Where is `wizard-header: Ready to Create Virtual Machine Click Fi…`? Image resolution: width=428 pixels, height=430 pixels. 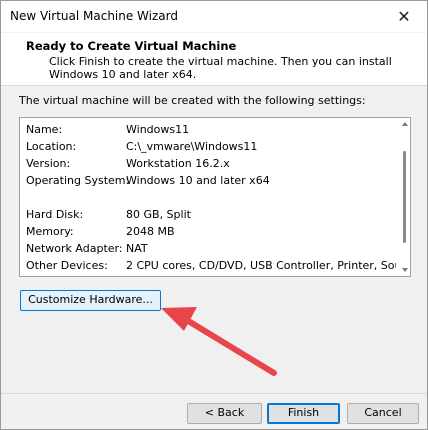
wizard-header: Ready to Create Virtual Machine Click Fi… is located at coordinates (214, 59).